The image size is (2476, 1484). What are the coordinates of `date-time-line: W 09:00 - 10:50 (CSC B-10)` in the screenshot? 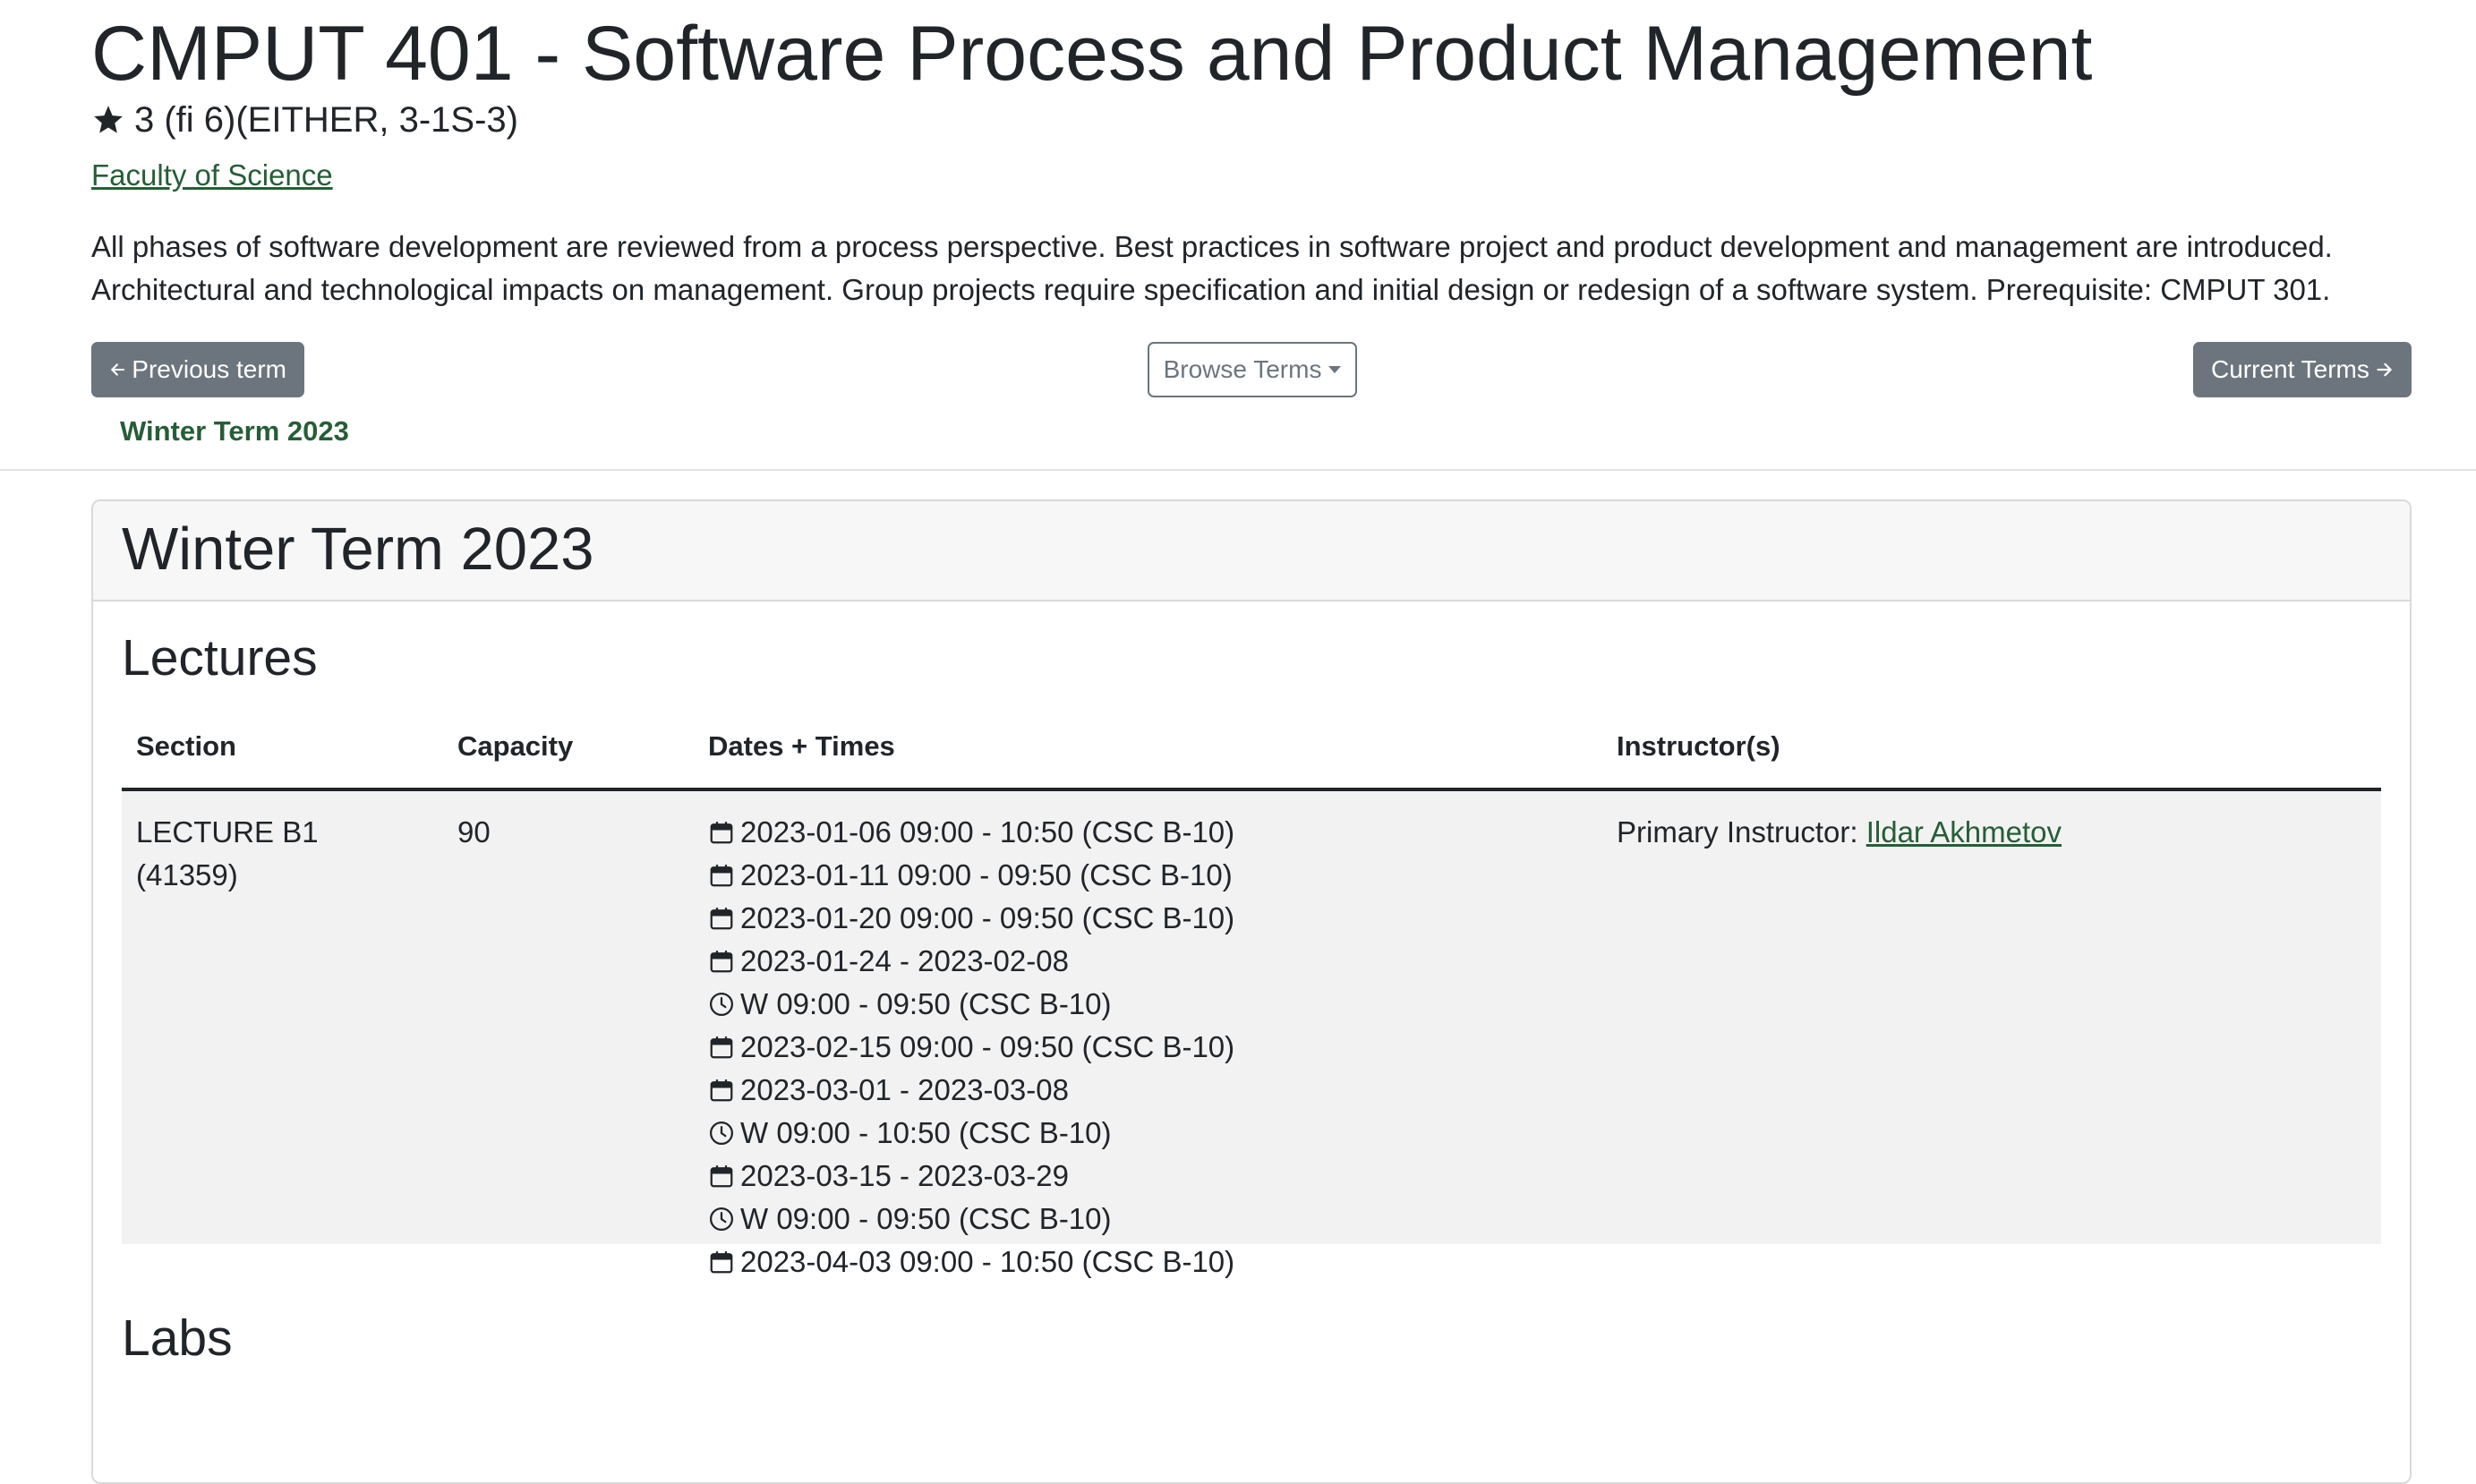 It's located at (971, 1133).